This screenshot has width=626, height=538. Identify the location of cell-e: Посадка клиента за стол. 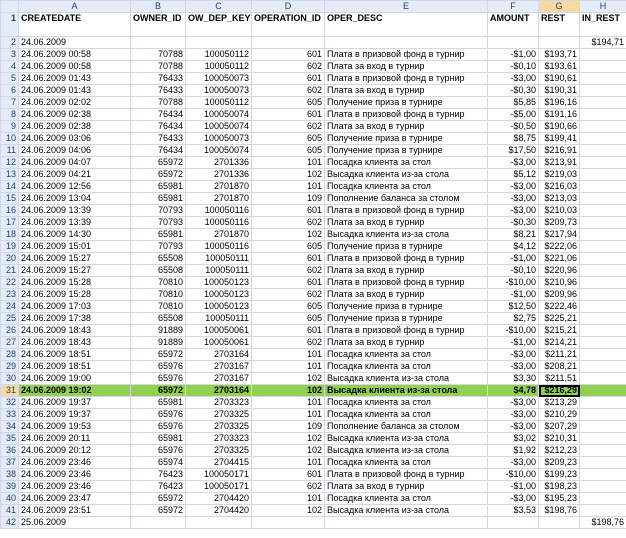
(406, 462).